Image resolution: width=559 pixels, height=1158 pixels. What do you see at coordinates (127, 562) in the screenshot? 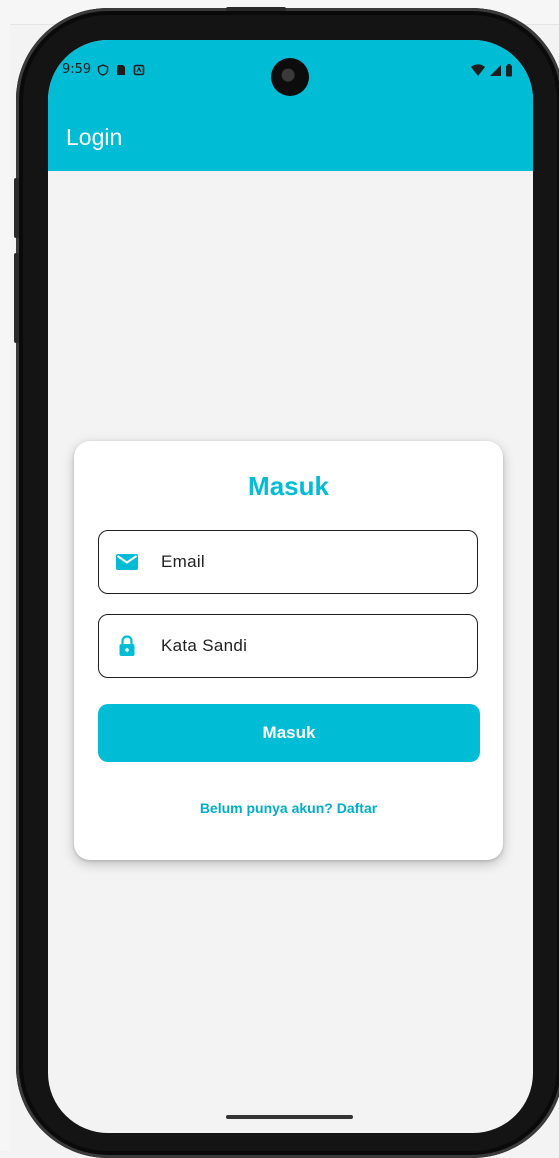
I see `mail-icon` at bounding box center [127, 562].